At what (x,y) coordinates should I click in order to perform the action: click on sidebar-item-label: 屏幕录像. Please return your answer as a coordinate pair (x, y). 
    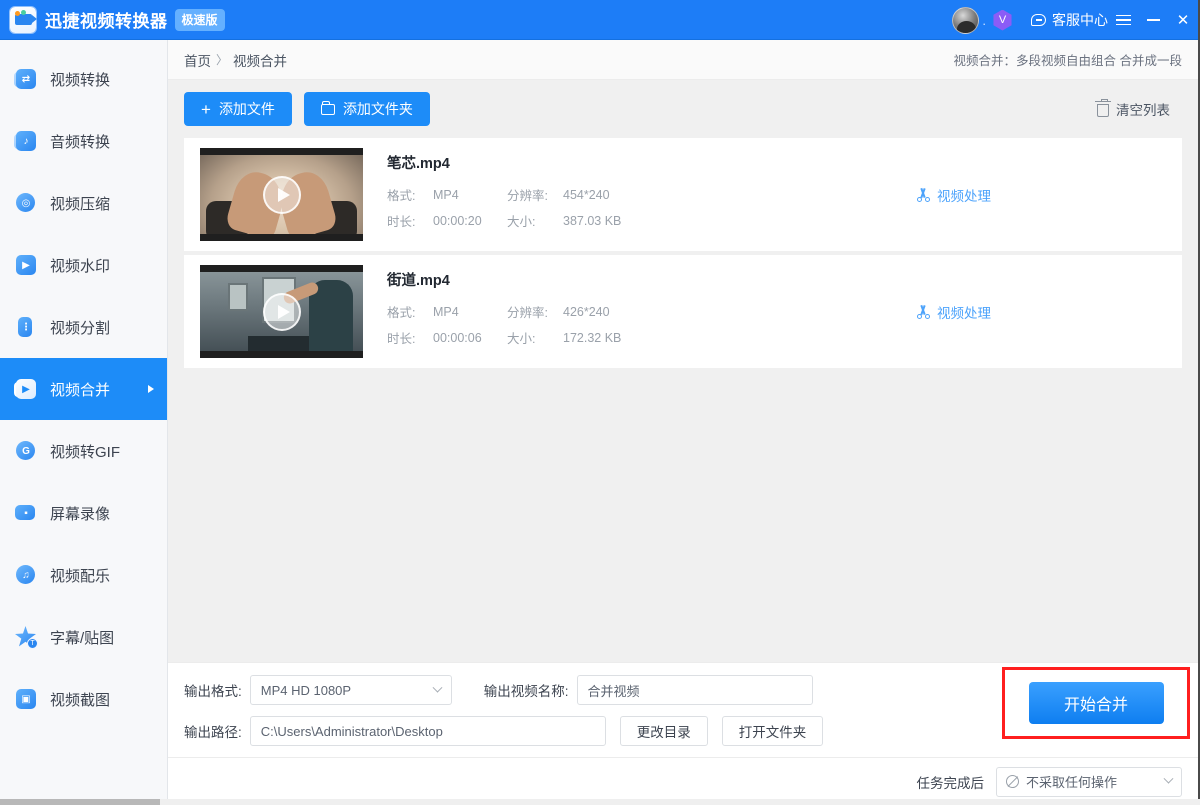
    Looking at the image, I should click on (80, 514).